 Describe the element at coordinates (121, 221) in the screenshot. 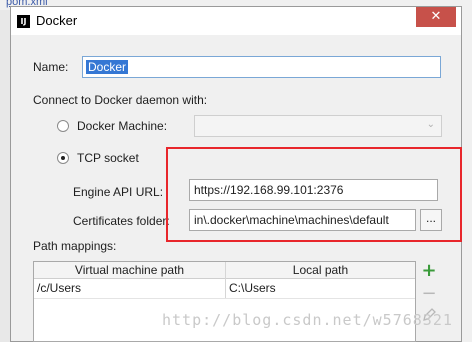

I see `certificates-folder-label: Certificates folder:` at that location.